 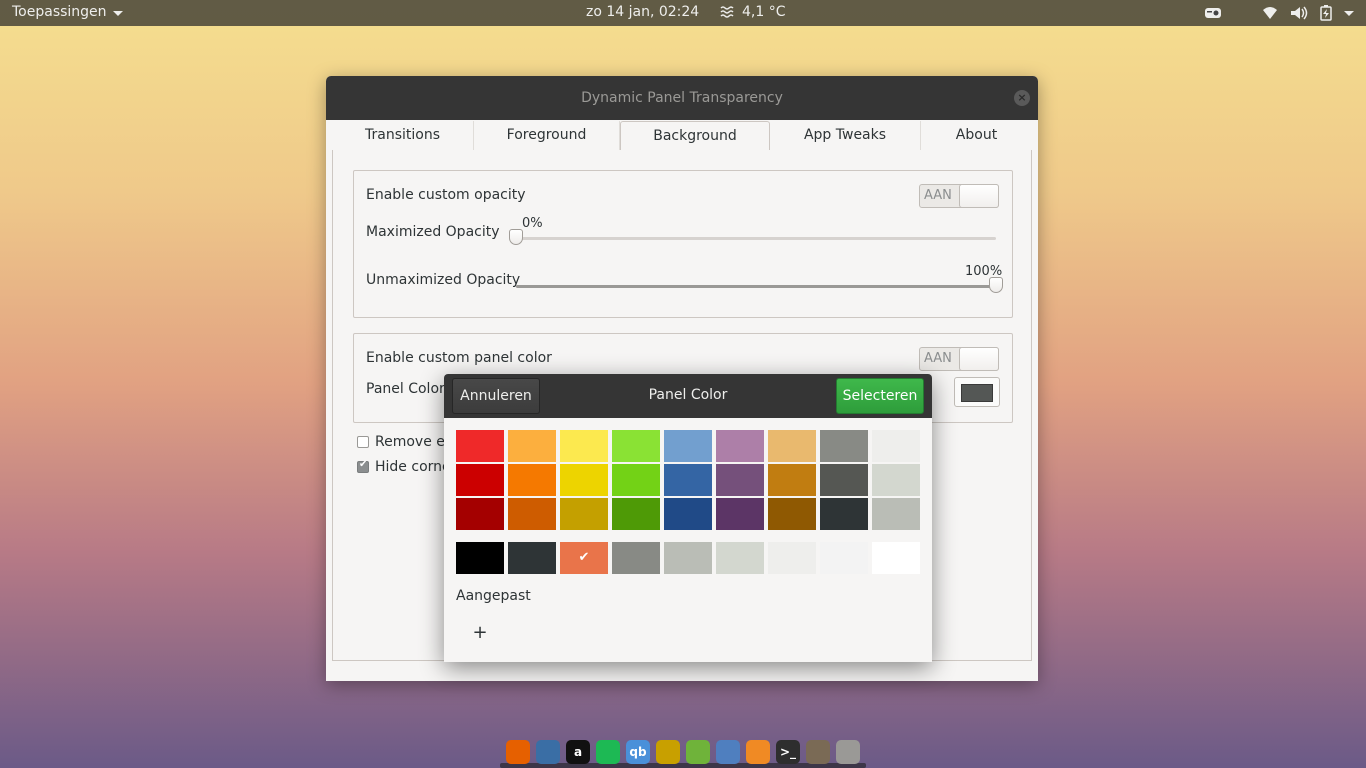 I want to click on amazon-icon: a, so click(x=578, y=752).